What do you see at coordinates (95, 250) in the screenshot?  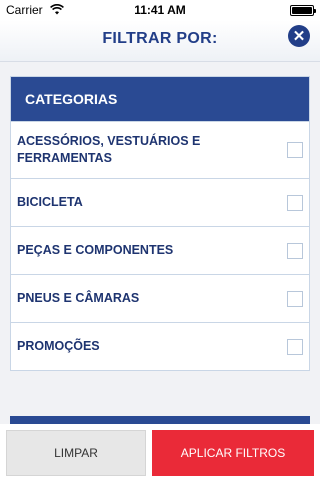 I see `list-item-label: PEÇAS E COMPONENTES` at bounding box center [95, 250].